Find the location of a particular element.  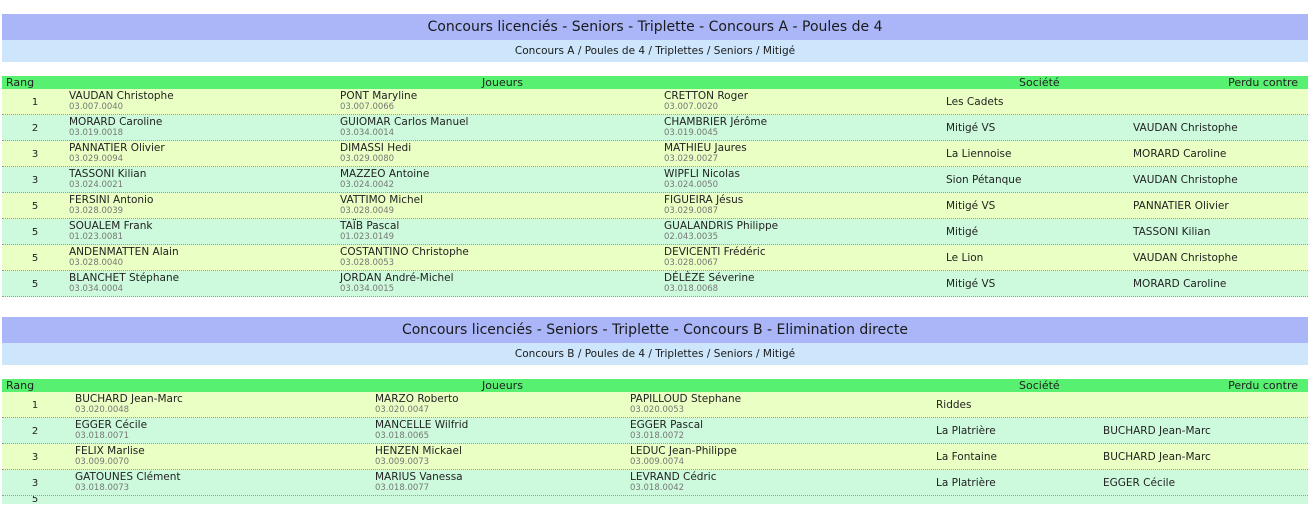

player-name: GUIOMAR Carlos Manuel is located at coordinates (404, 122).